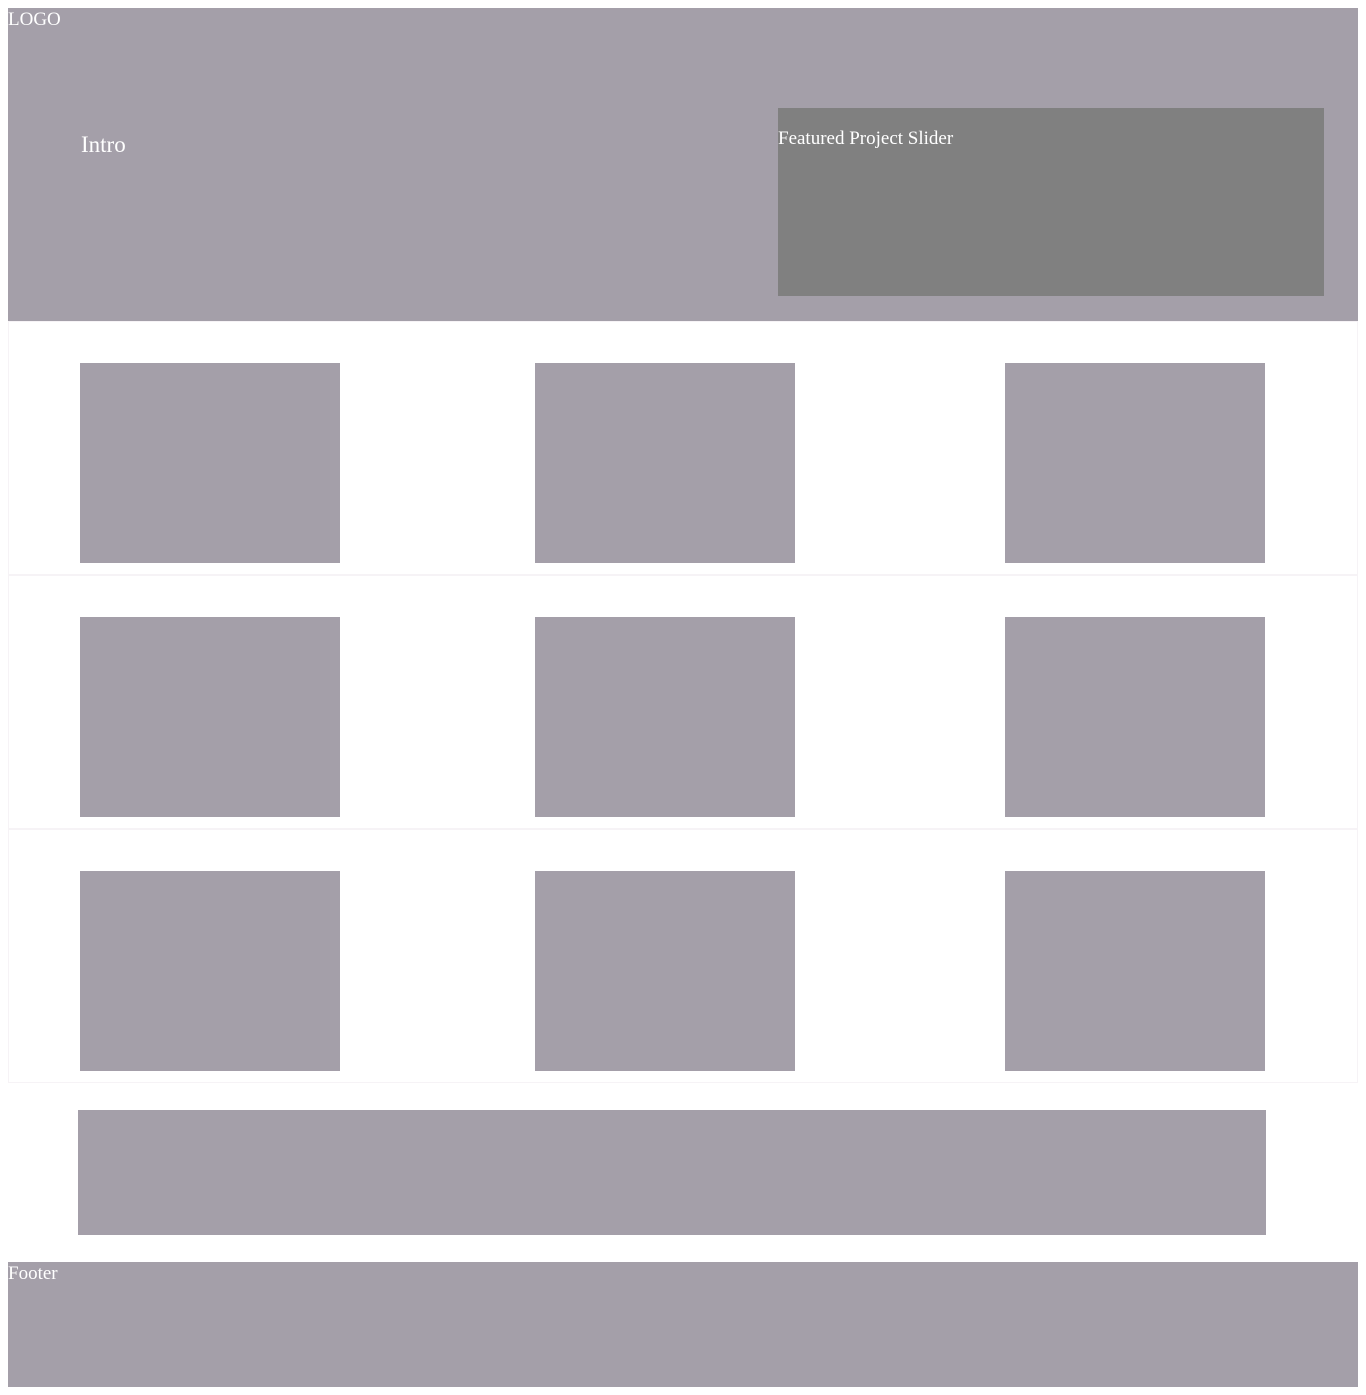  I want to click on intro-heading: Intro, so click(103, 144).